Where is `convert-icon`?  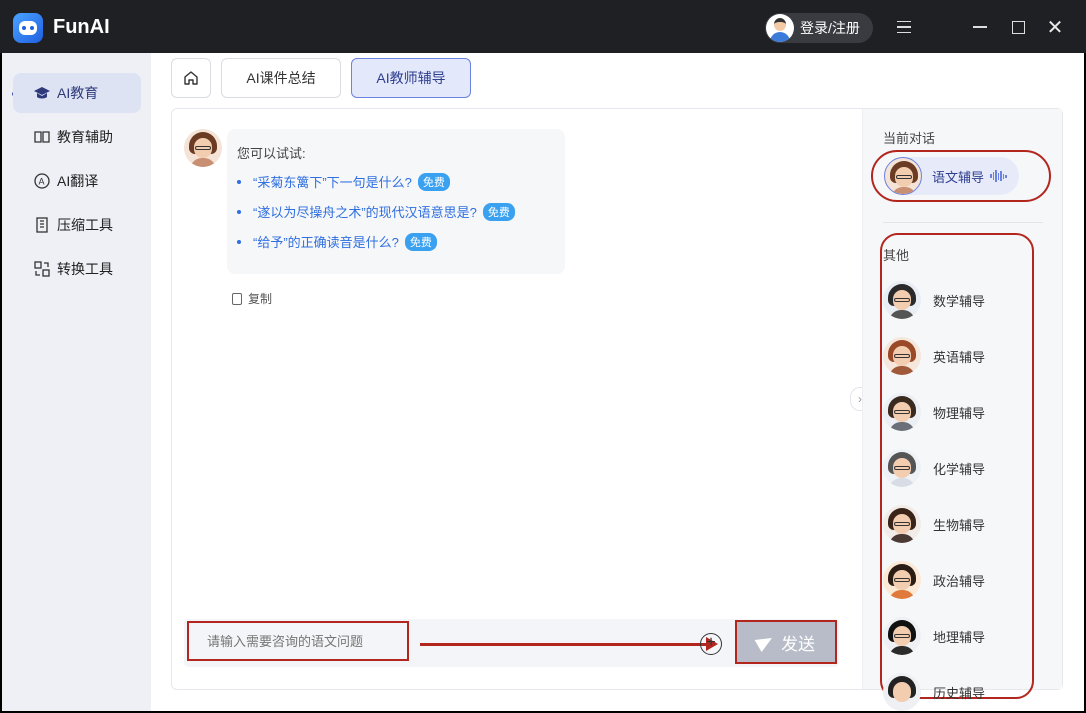
convert-icon is located at coordinates (42, 269).